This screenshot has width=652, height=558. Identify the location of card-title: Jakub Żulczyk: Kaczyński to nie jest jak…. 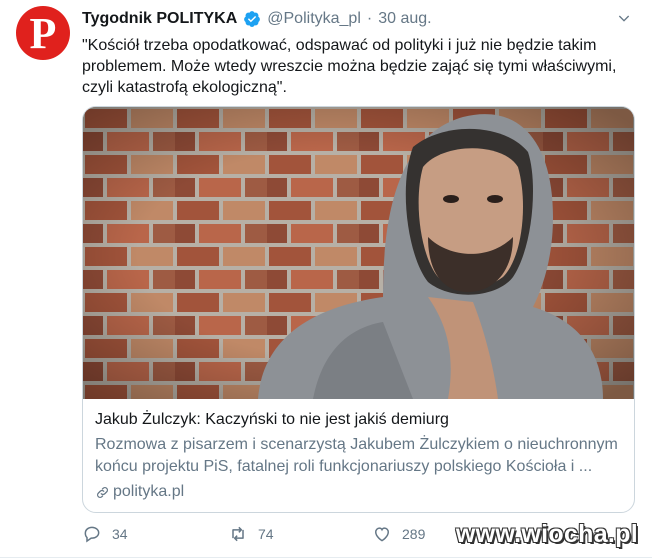
(358, 420).